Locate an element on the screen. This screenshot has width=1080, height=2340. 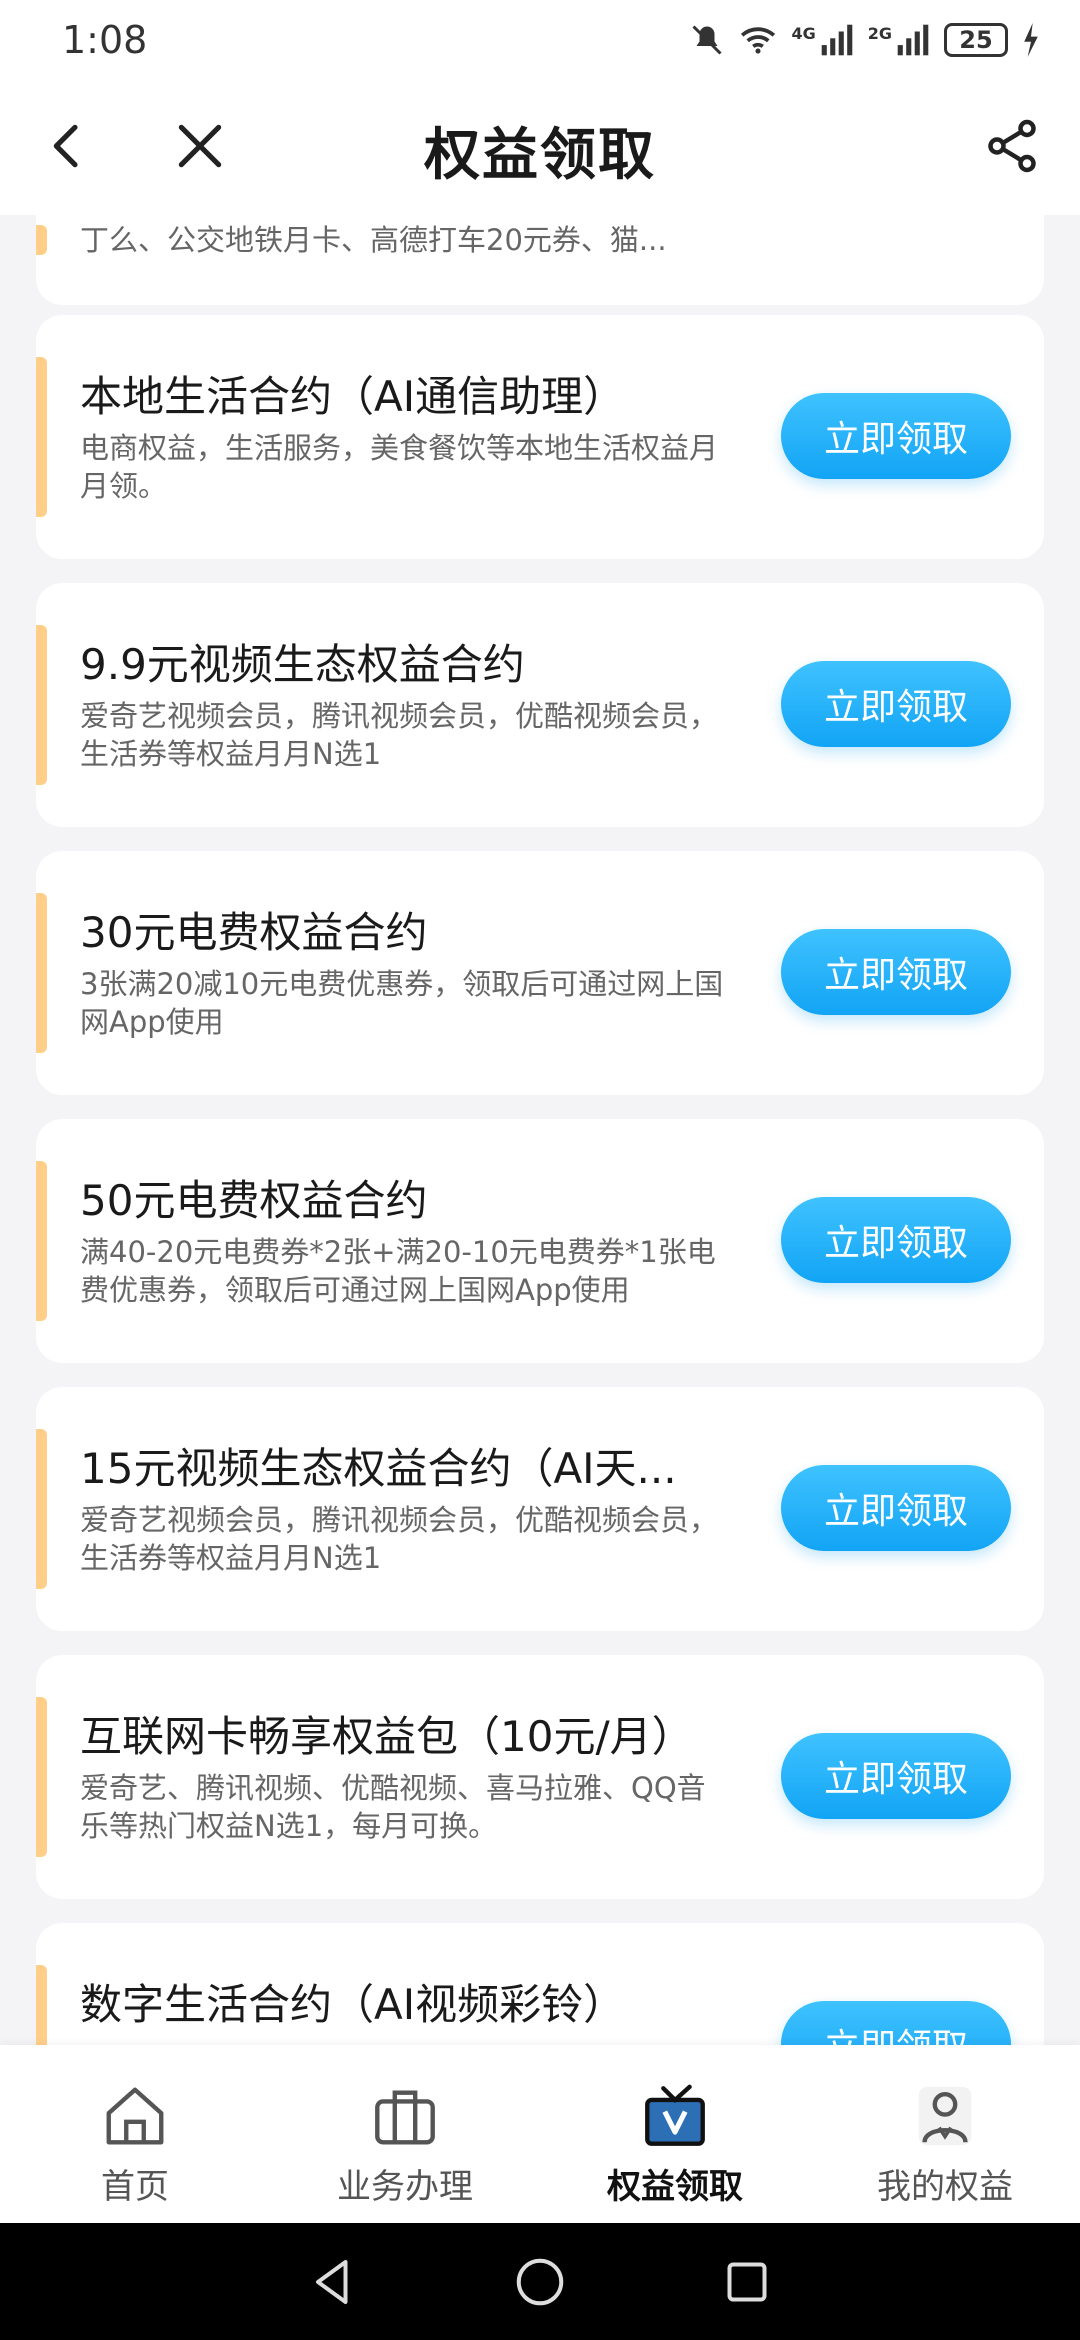
nav-my-benefits: 我的权益 is located at coordinates (945, 2134).